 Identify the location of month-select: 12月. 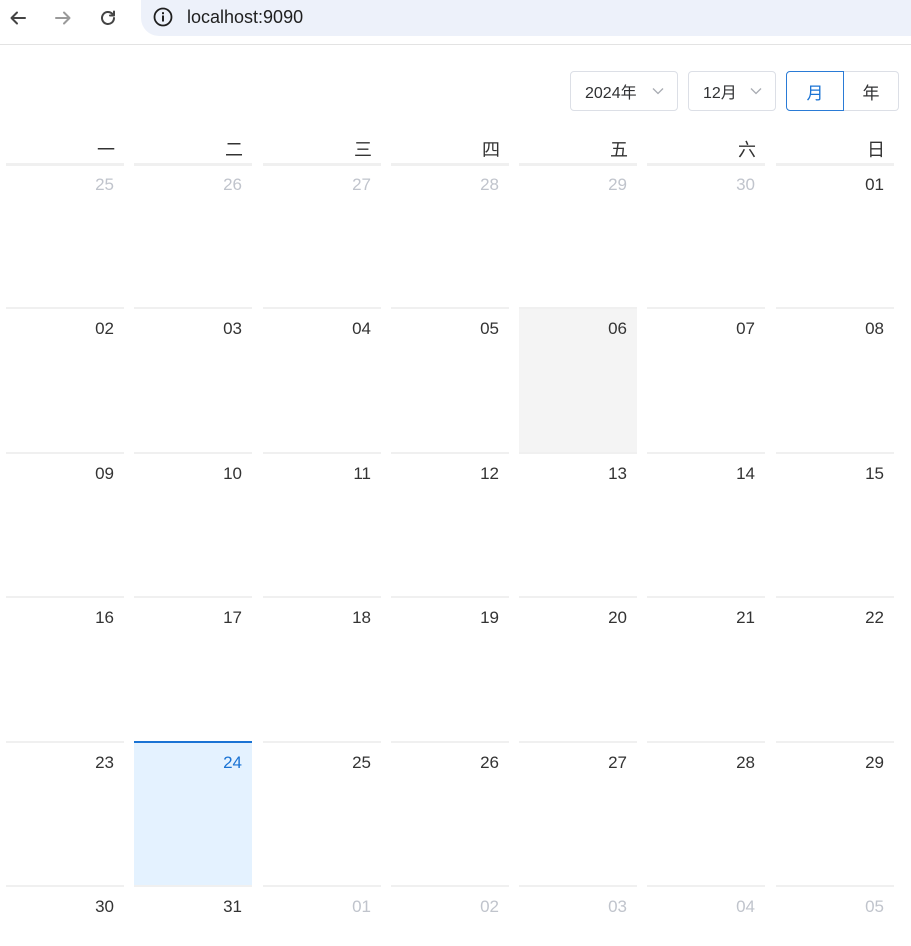
(732, 91).